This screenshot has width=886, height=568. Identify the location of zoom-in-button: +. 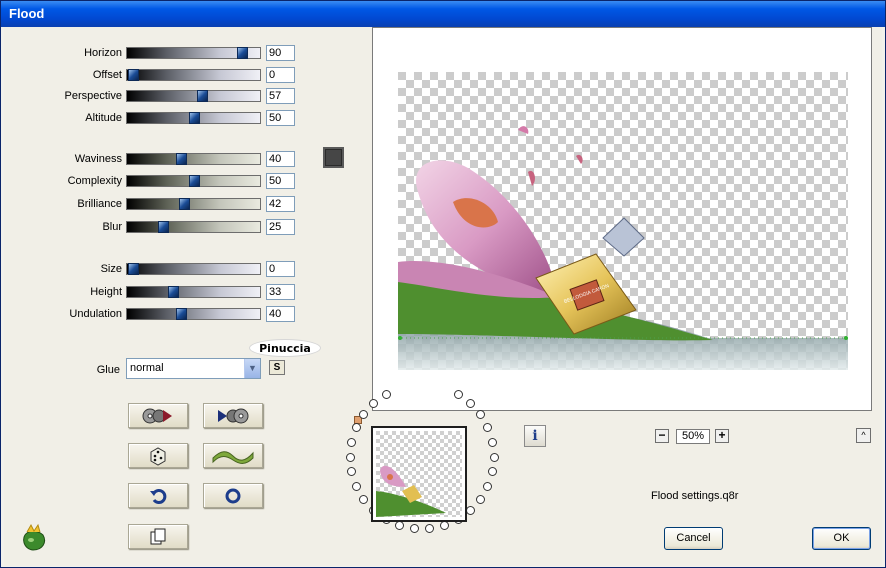
(722, 436).